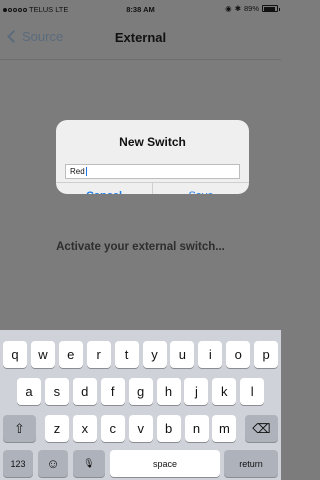  What do you see at coordinates (84, 428) in the screenshot?
I see `key-x: x` at bounding box center [84, 428].